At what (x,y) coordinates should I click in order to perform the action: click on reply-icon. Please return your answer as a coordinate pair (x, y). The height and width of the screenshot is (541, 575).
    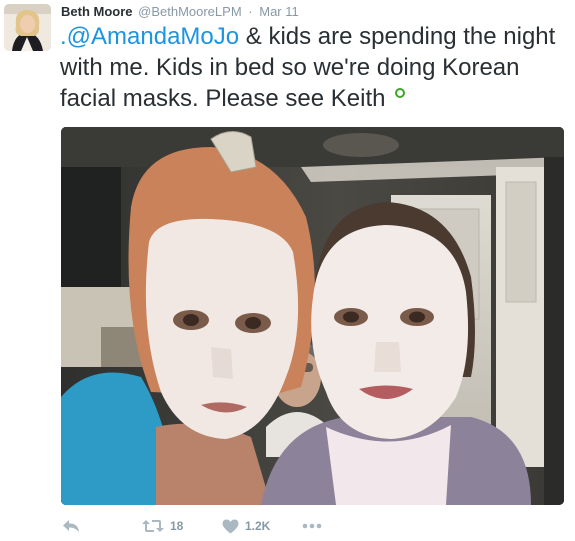
    Looking at the image, I should click on (71, 526).